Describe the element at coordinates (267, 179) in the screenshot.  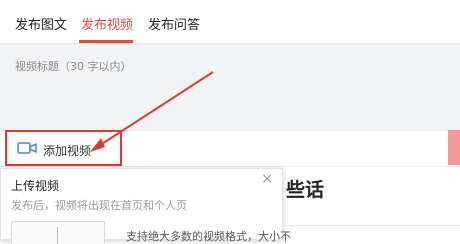
I see `close-icon: ×` at that location.